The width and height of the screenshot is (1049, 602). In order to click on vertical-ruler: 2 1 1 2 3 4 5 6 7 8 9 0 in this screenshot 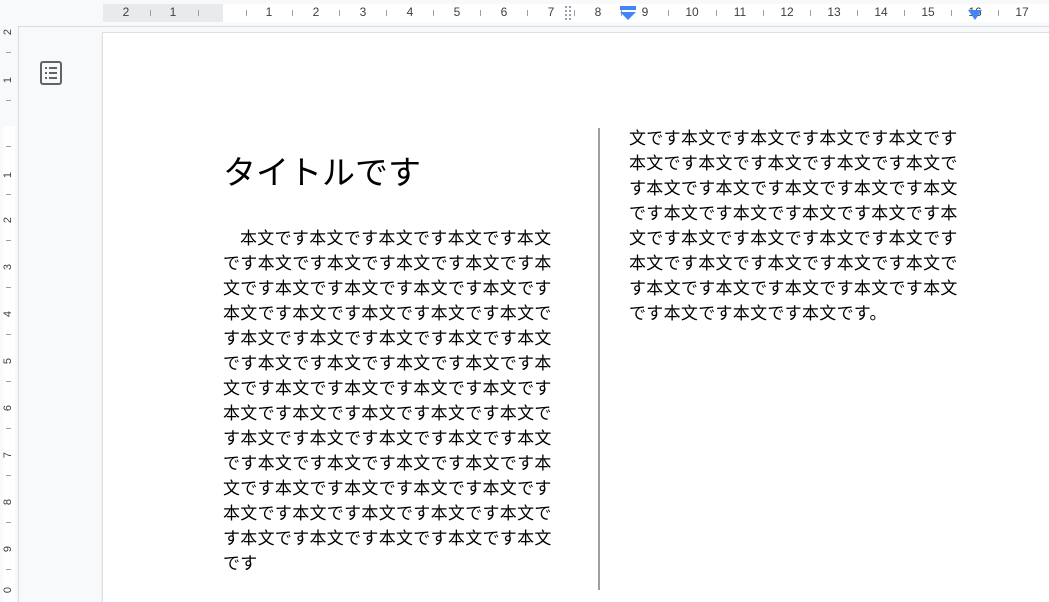, I will do `click(9, 314)`.